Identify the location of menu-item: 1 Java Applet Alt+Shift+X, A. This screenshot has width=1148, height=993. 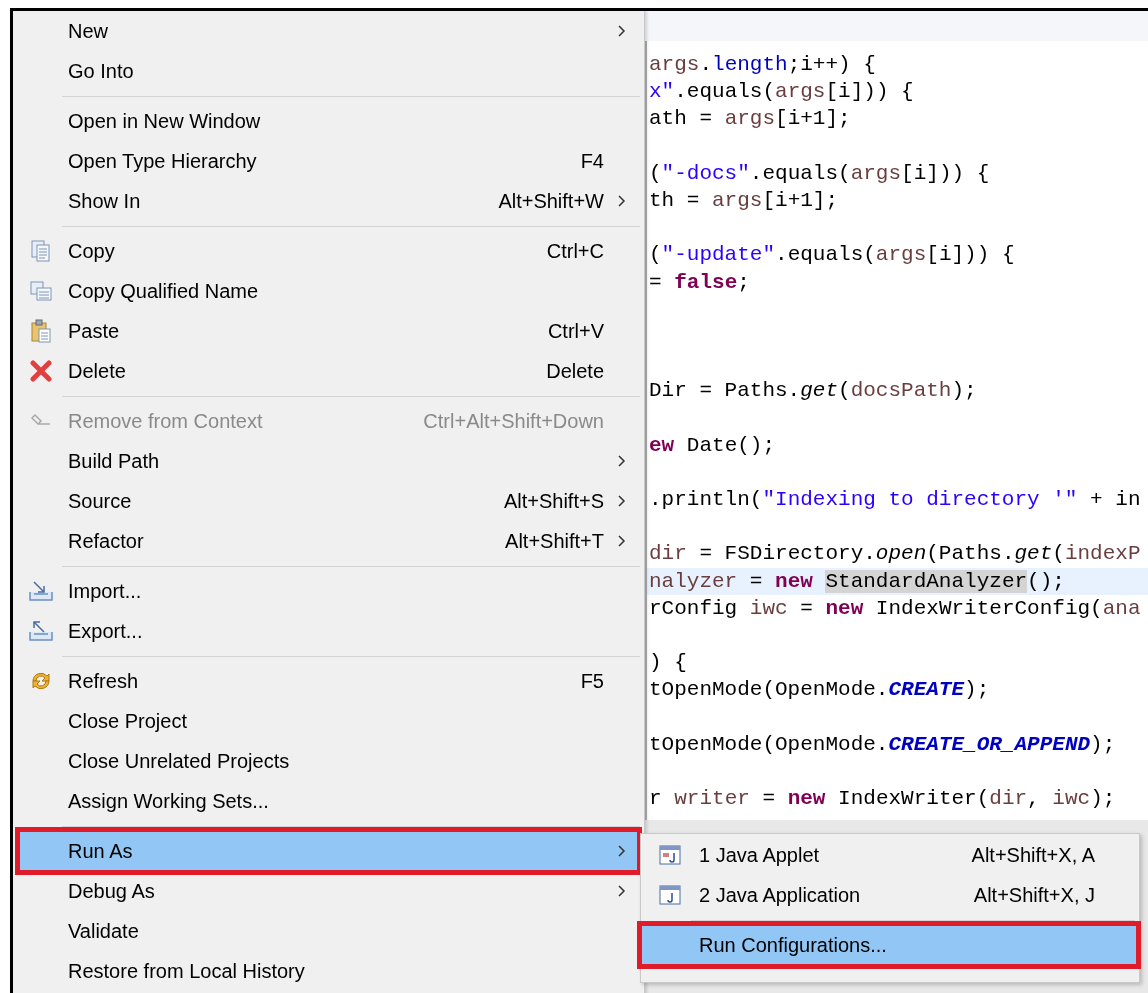
(887, 855).